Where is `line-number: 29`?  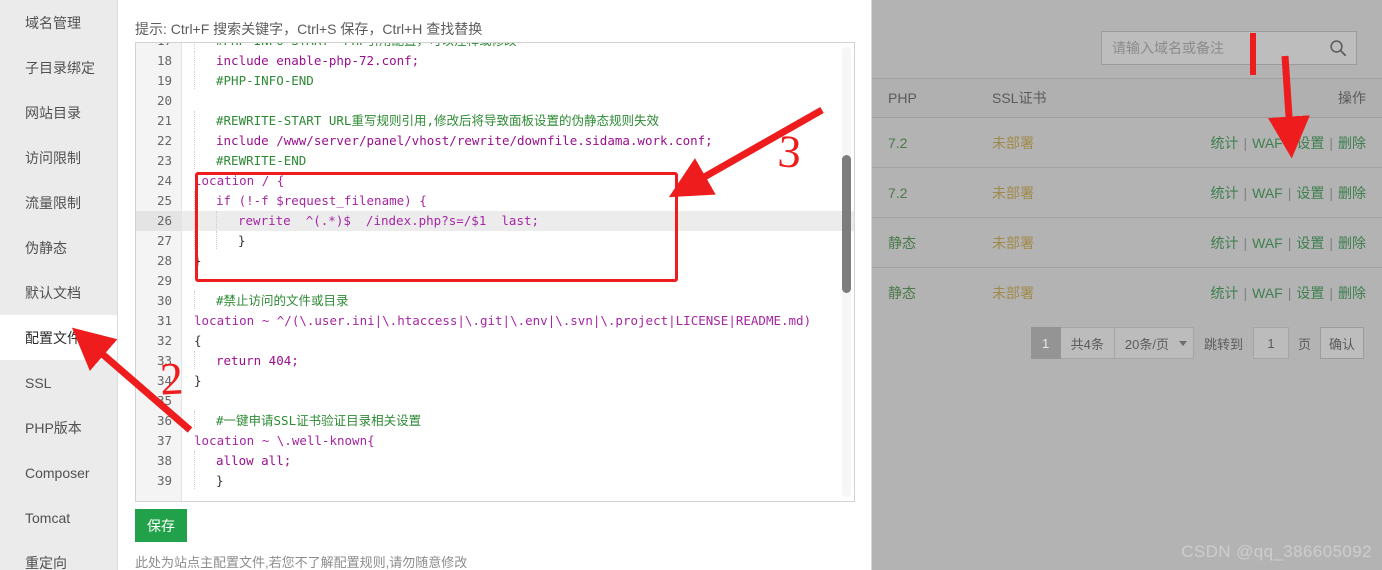
line-number: 29 is located at coordinates (159, 281).